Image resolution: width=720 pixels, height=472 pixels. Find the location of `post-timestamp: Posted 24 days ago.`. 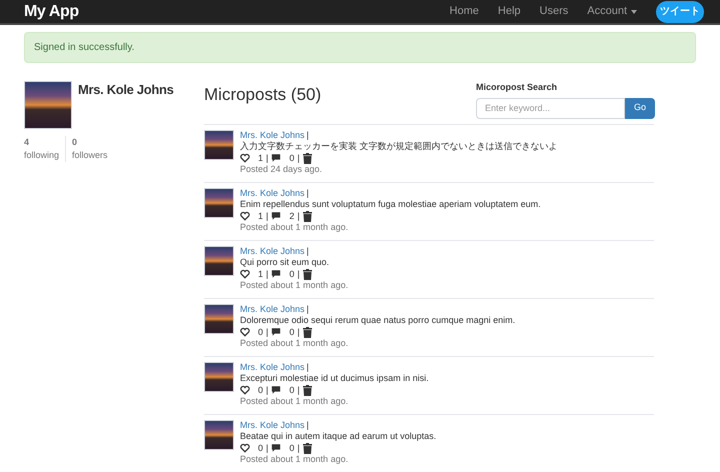

post-timestamp: Posted 24 days ago. is located at coordinates (282, 170).